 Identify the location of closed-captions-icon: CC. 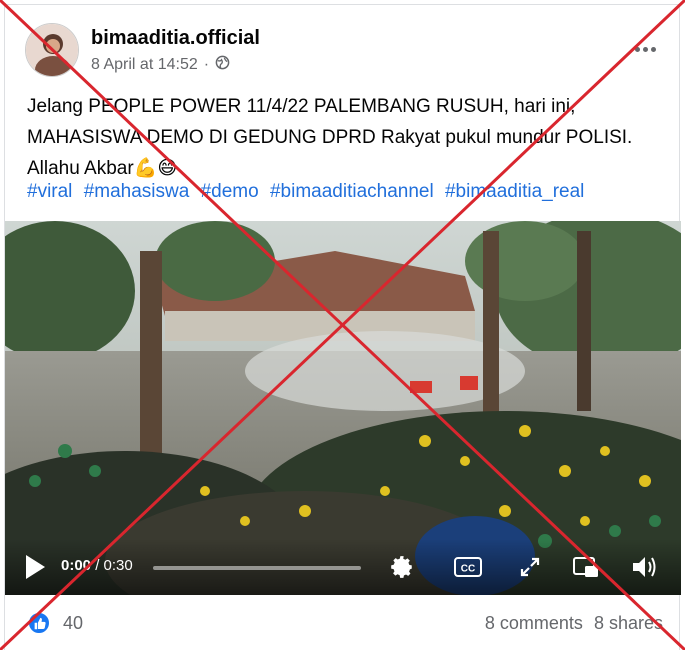
(468, 567).